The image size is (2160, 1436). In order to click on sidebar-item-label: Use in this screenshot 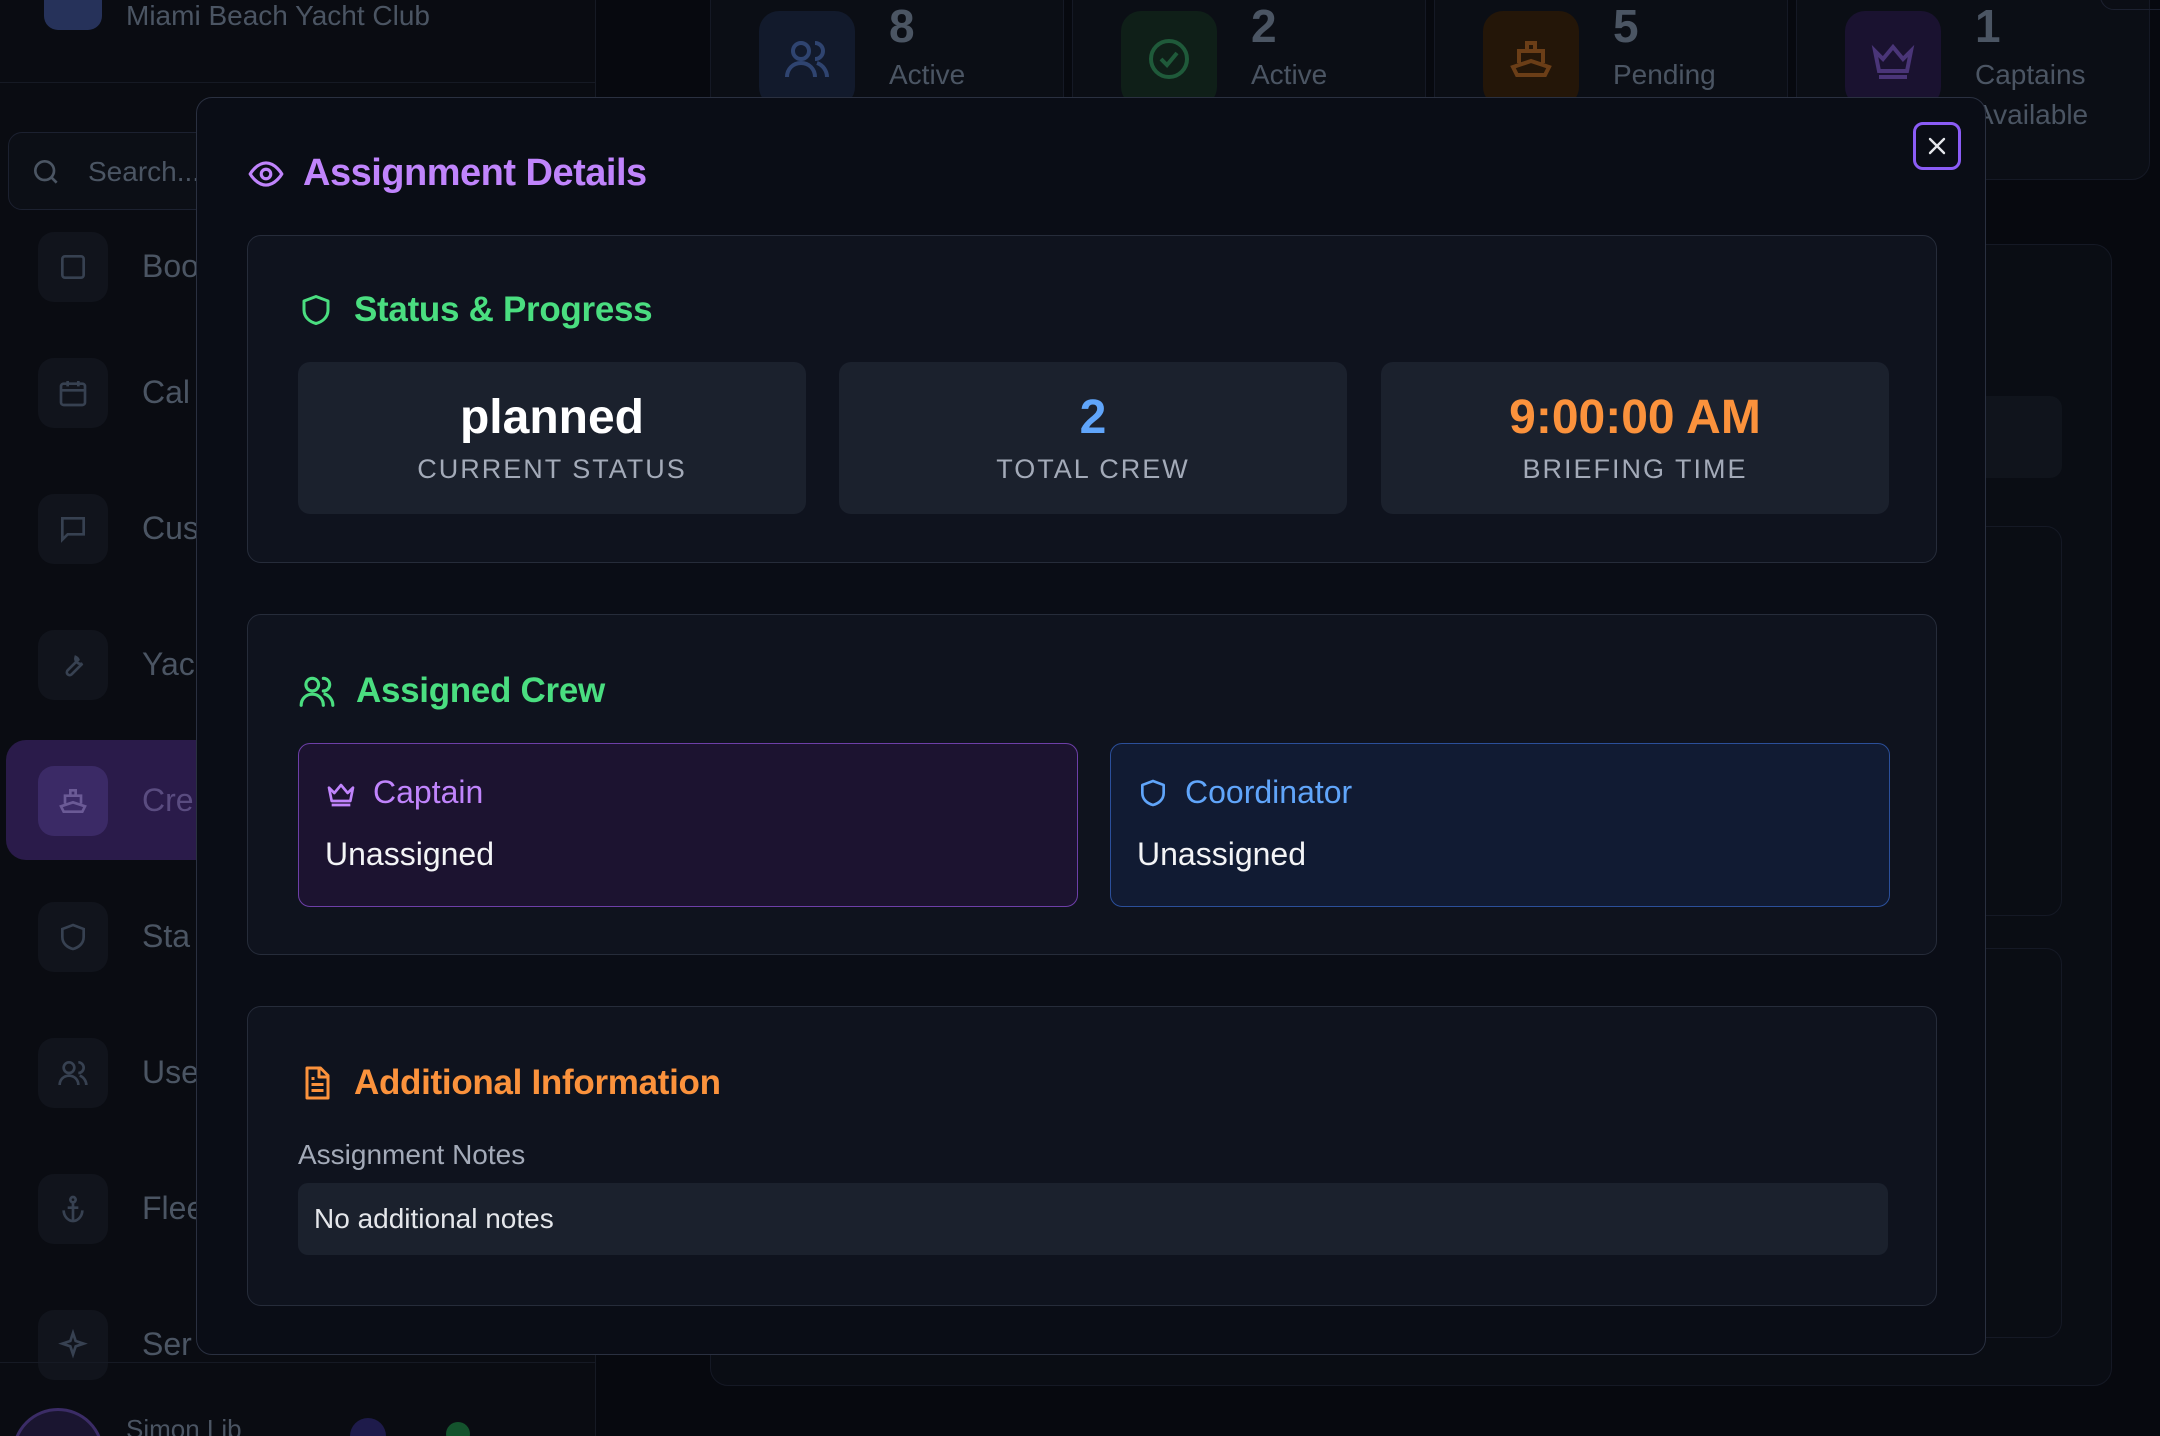, I will do `click(170, 1072)`.